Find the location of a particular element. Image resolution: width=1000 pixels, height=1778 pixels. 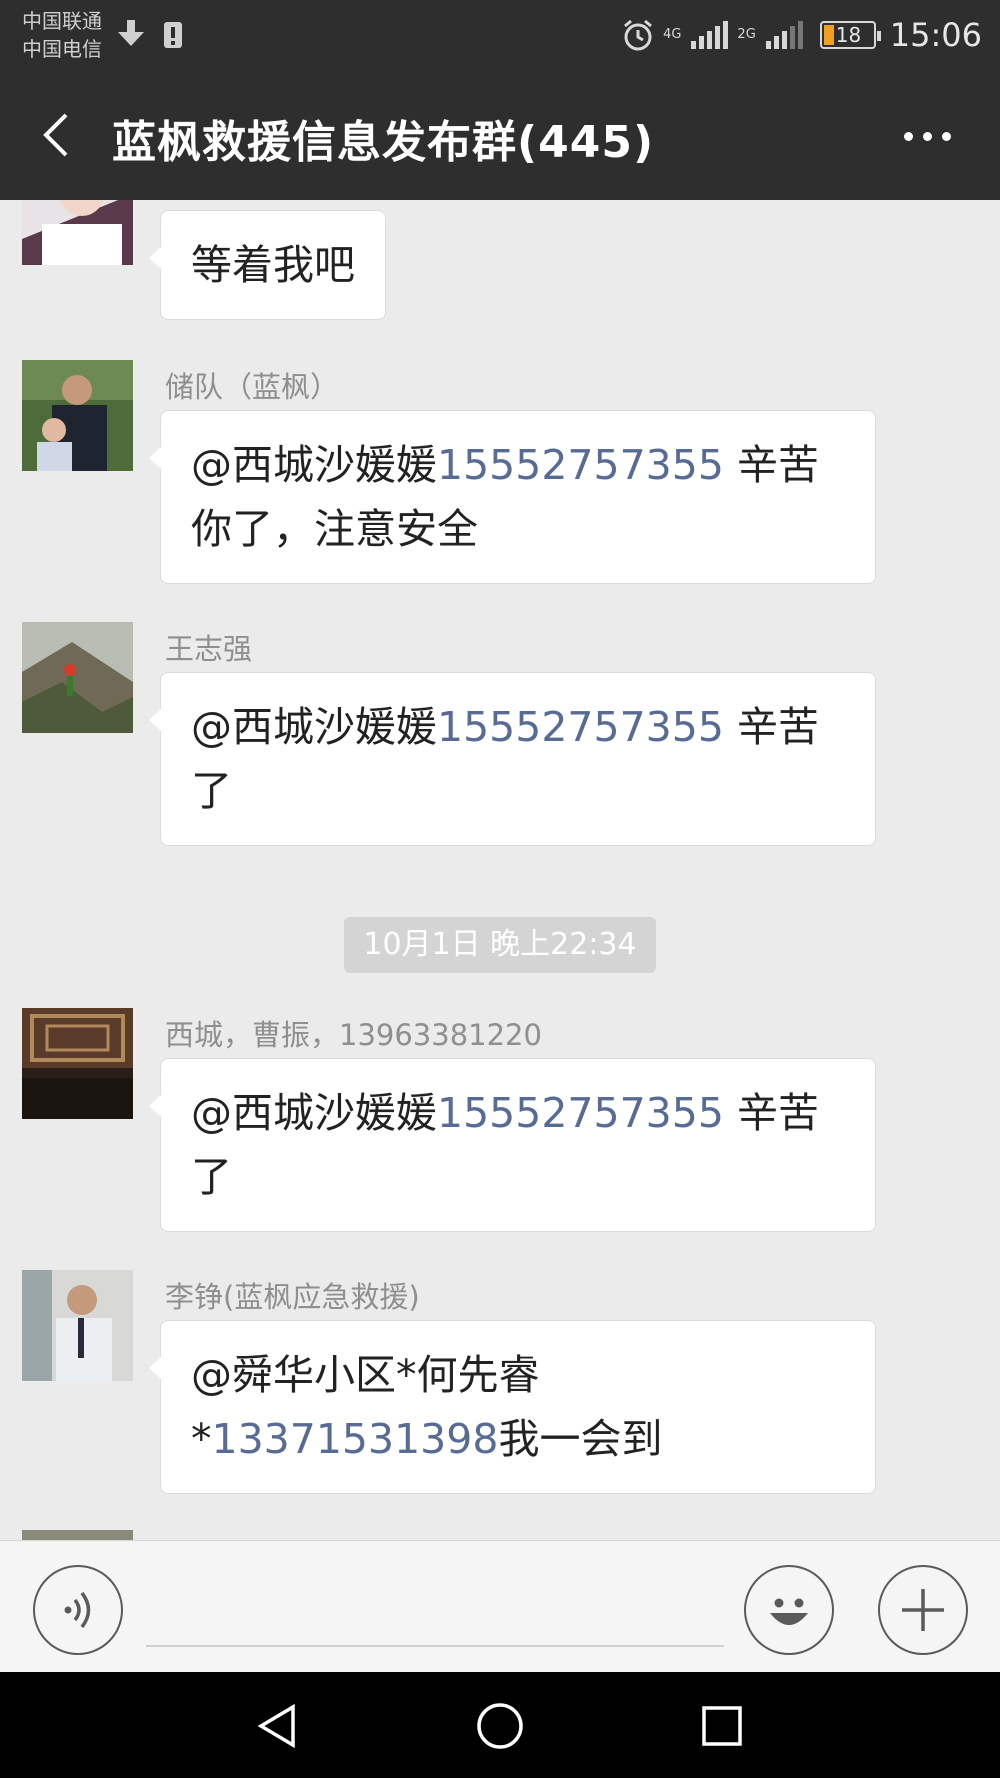

network-label-1: 4G is located at coordinates (672, 34).